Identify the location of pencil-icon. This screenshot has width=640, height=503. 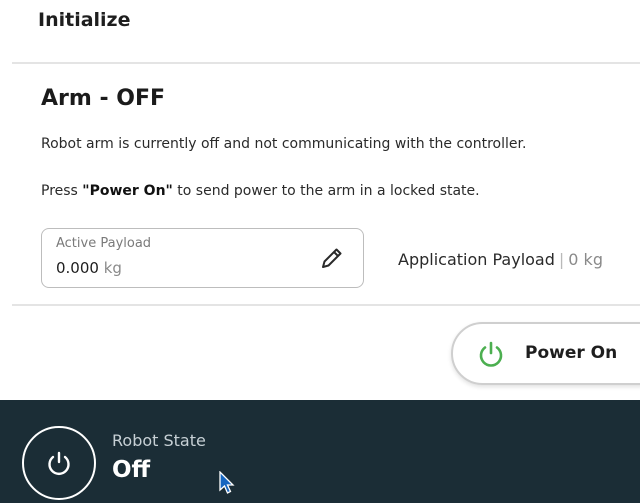
(332, 258).